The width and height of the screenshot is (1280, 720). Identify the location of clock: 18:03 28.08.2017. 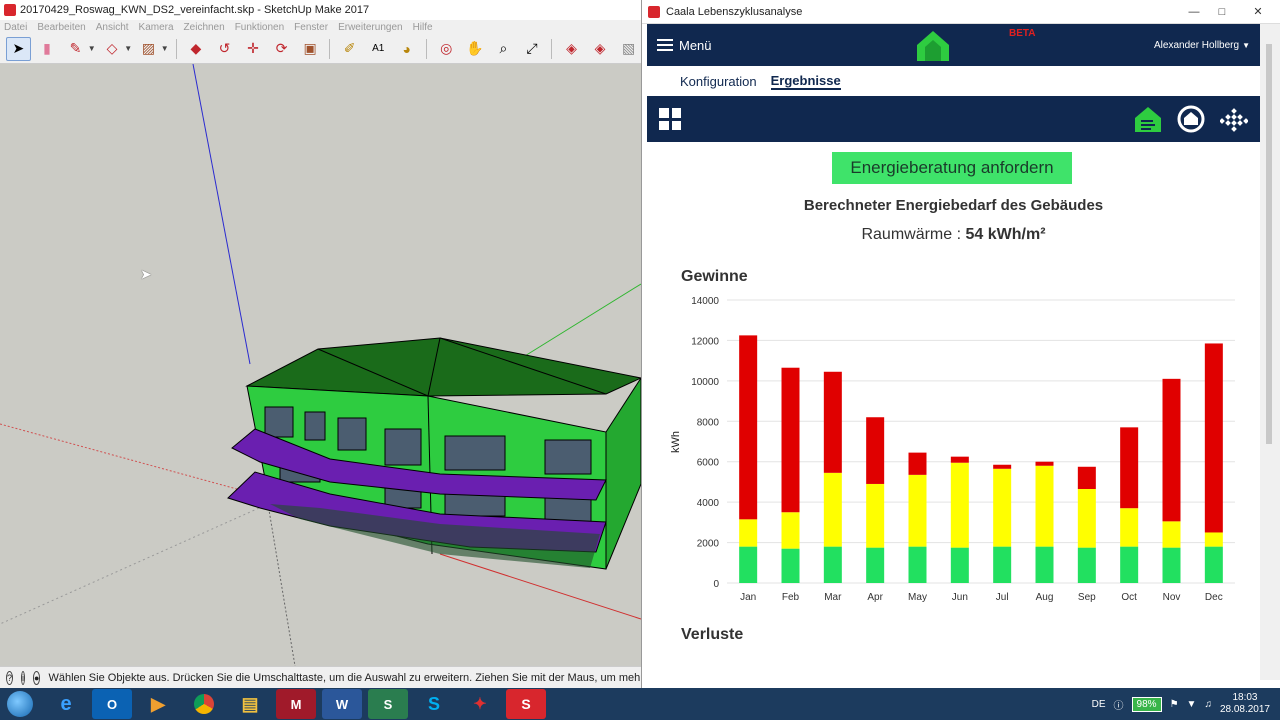
(1245, 704).